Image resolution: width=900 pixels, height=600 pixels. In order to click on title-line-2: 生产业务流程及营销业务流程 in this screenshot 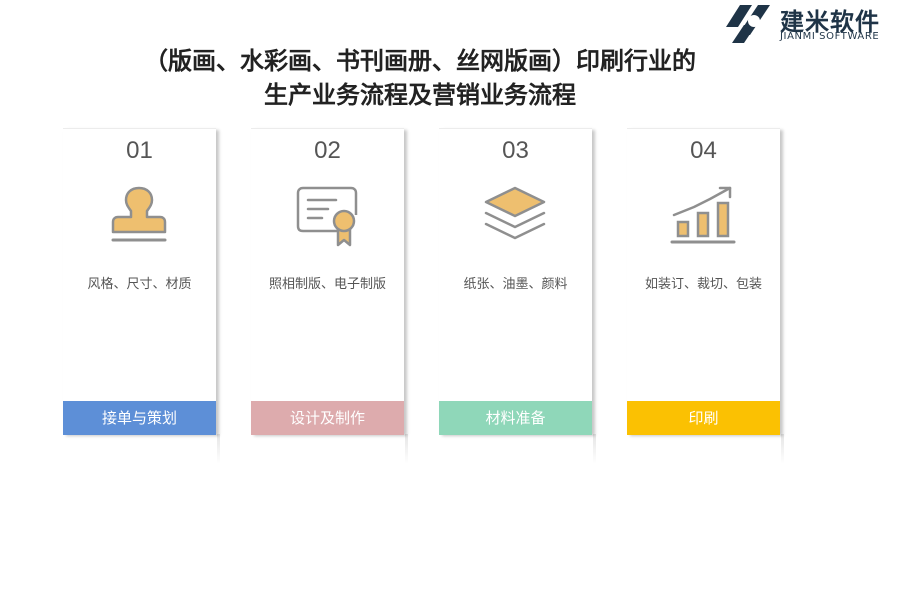, I will do `click(420, 94)`.